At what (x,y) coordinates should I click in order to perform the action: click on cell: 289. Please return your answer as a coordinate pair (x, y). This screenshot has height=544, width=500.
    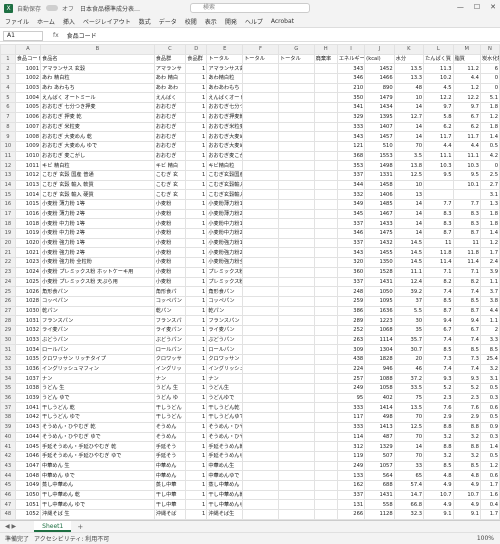
    Looking at the image, I should click on (351, 320).